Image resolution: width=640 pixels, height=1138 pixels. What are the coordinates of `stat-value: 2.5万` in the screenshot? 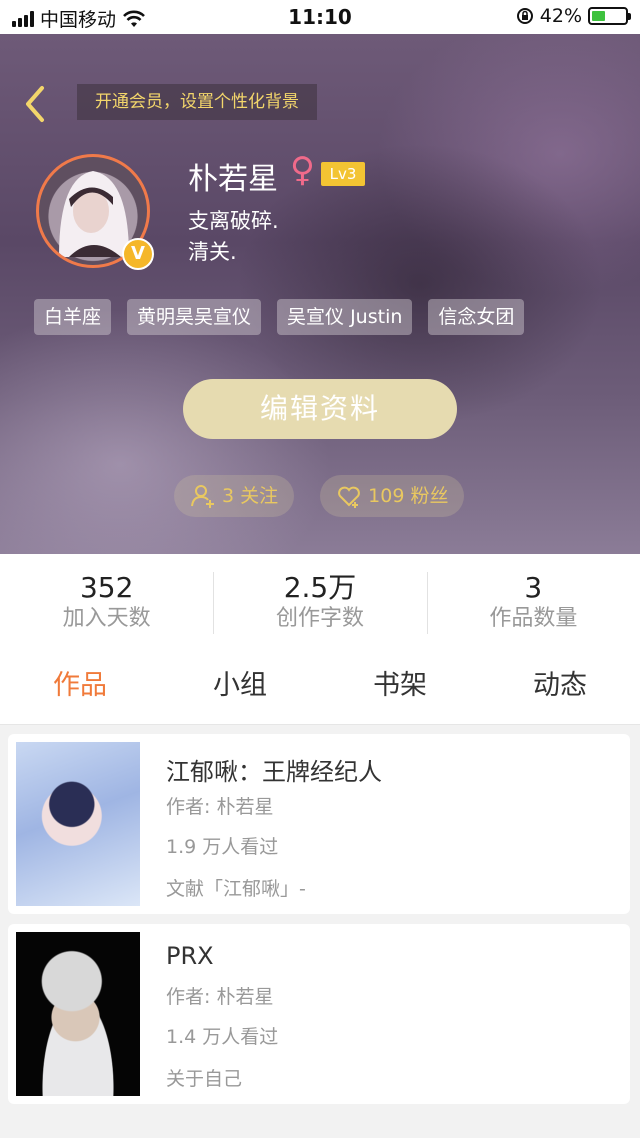 It's located at (320, 587).